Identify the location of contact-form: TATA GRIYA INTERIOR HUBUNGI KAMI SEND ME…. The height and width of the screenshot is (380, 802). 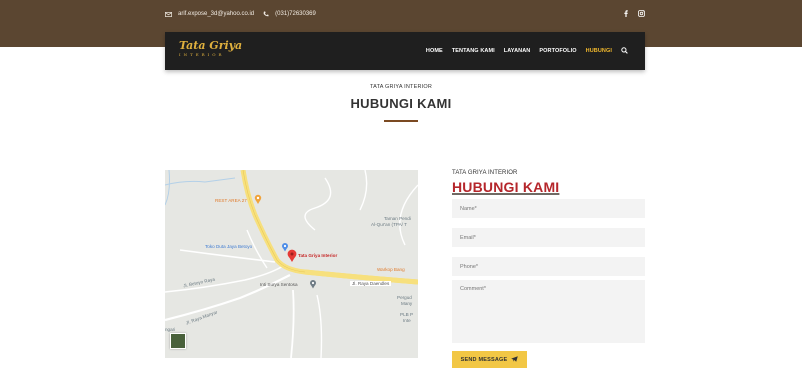
(548, 269).